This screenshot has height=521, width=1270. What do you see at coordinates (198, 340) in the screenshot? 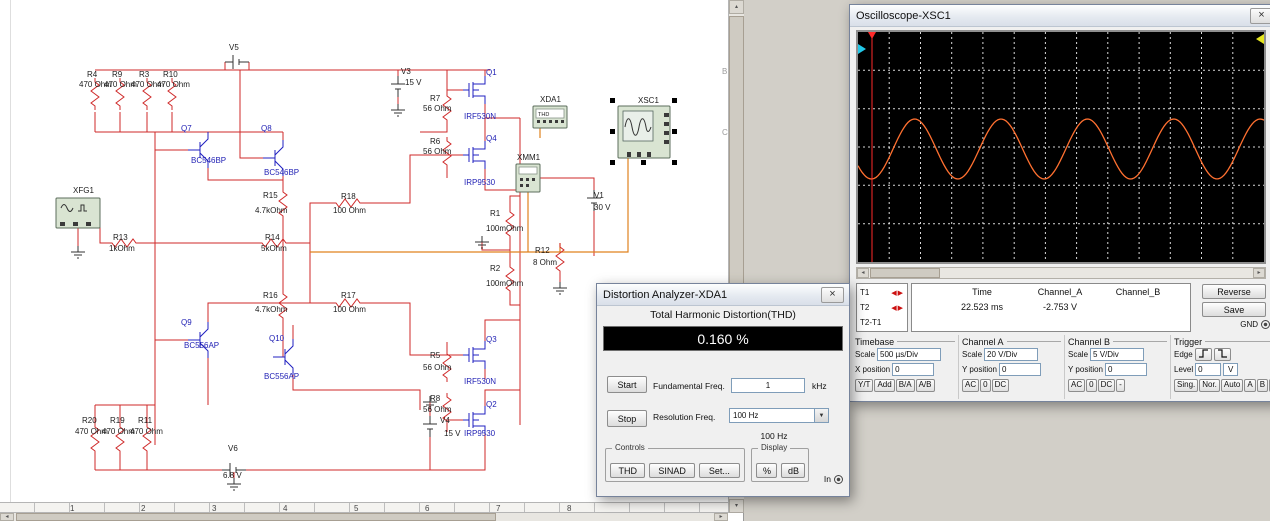
I see `bjt-transistor` at bounding box center [198, 340].